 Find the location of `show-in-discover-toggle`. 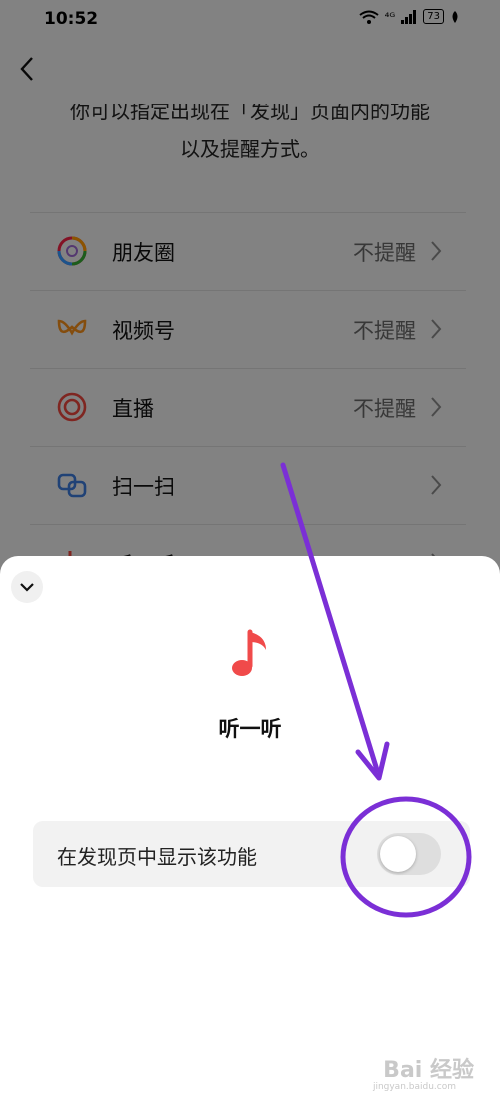

show-in-discover-toggle is located at coordinates (409, 854).